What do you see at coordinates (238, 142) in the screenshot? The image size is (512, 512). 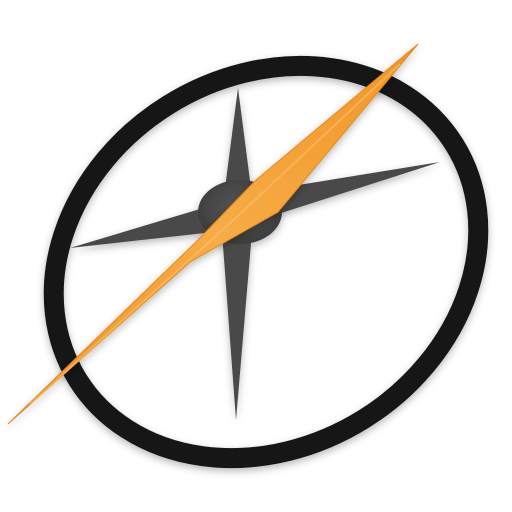 I see `star-point-north` at bounding box center [238, 142].